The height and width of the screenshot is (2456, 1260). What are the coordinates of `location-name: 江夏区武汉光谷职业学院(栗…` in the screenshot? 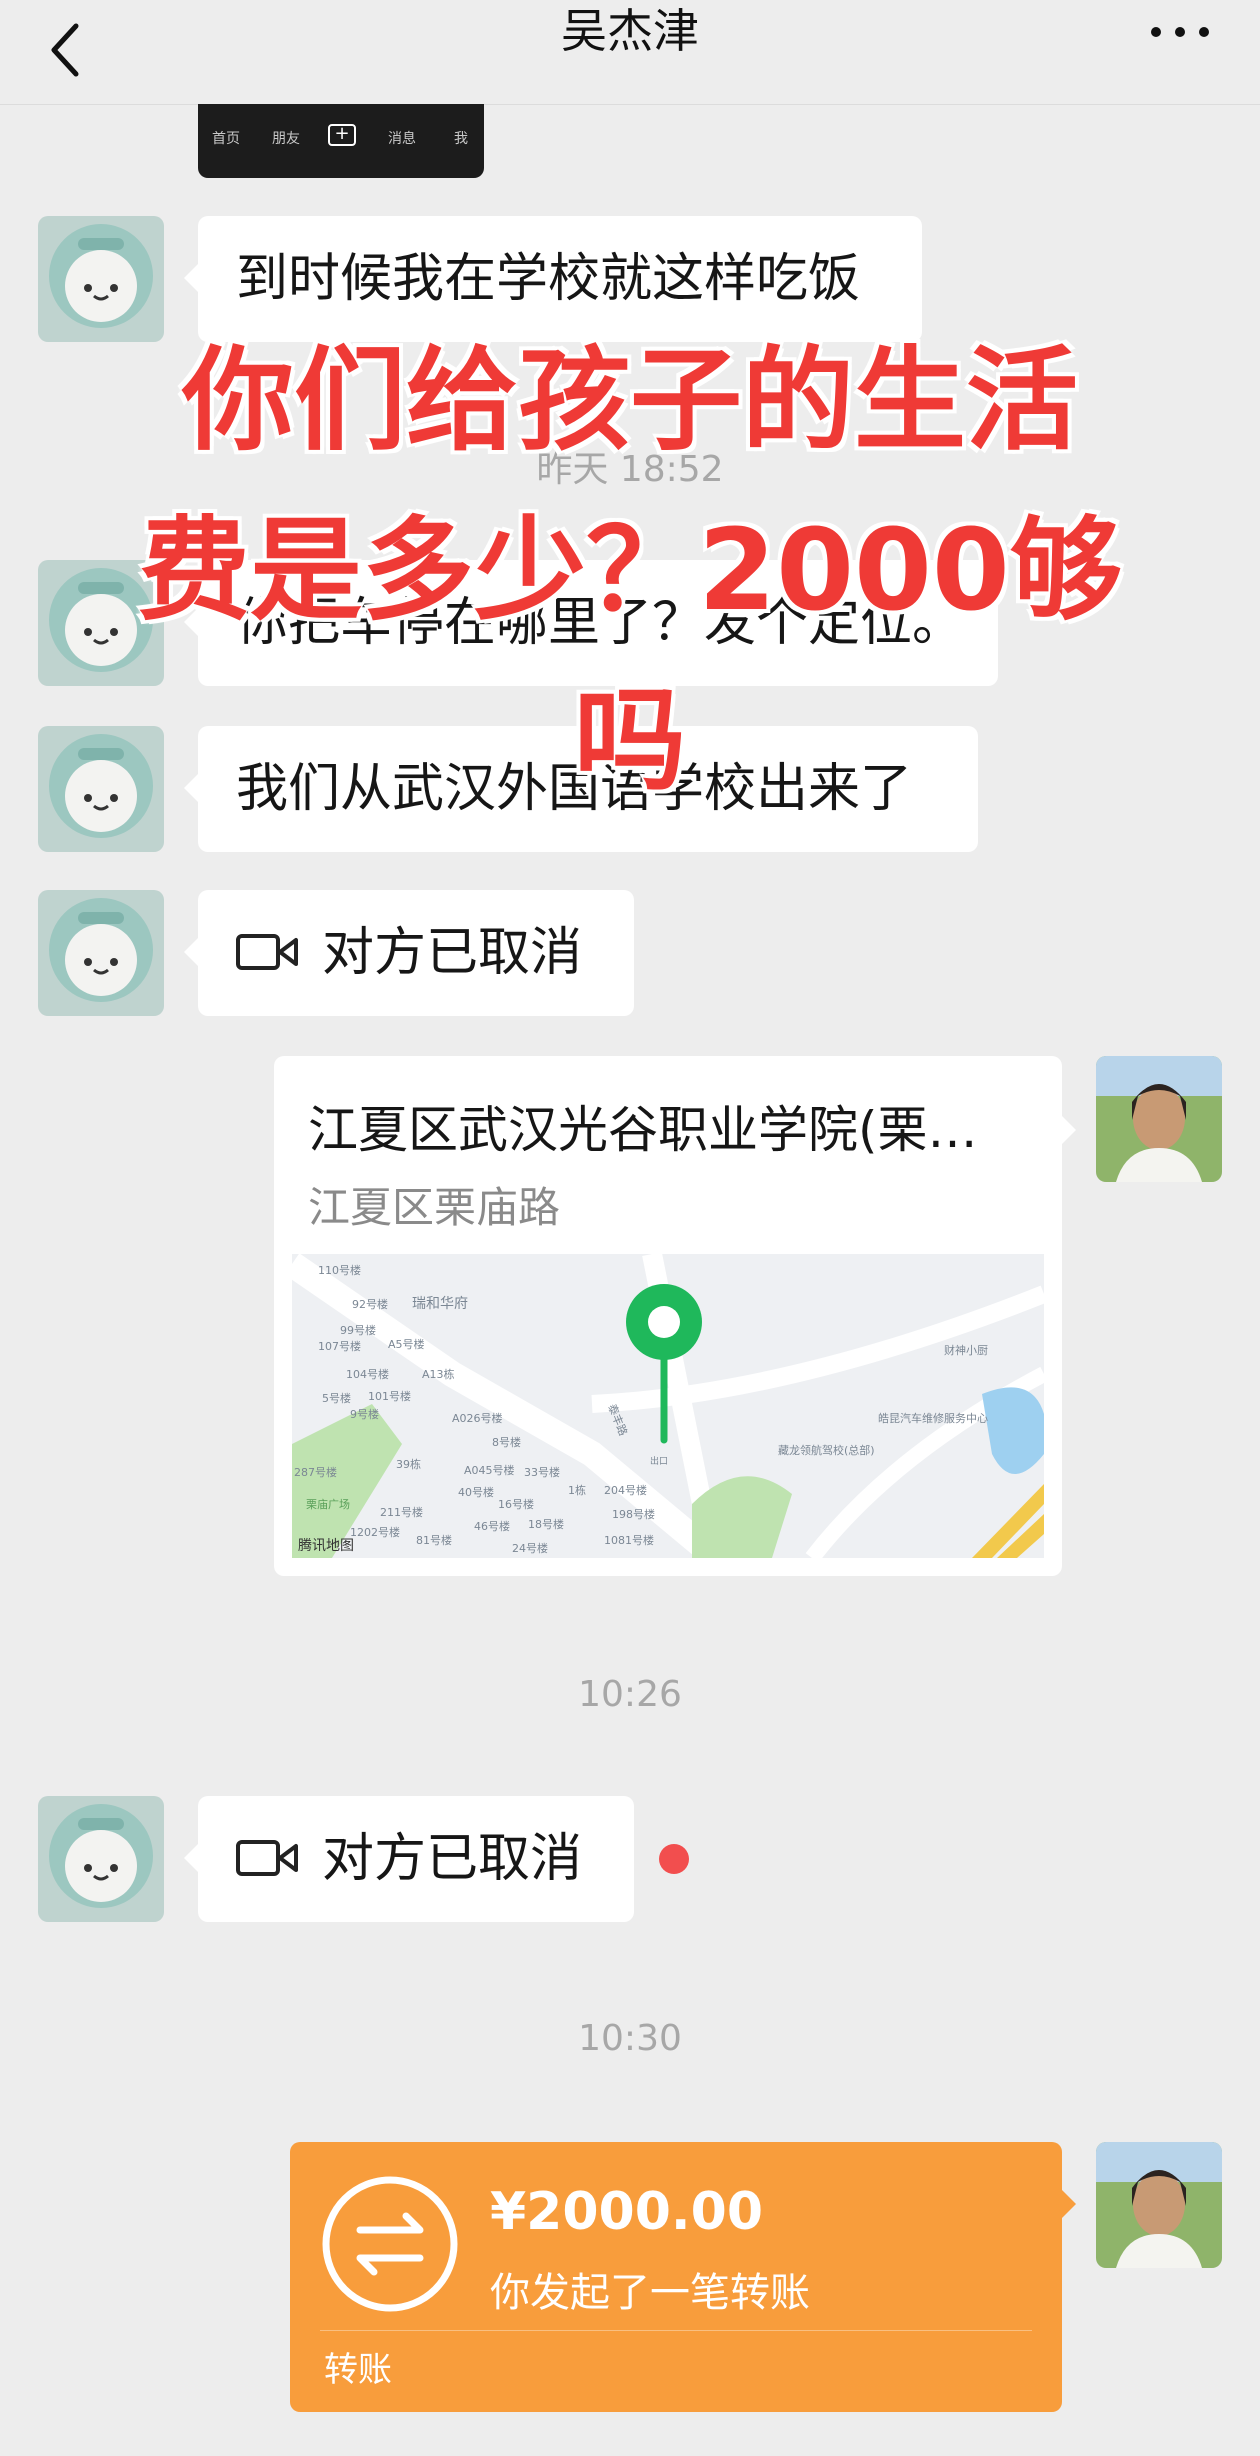 It's located at (643, 1130).